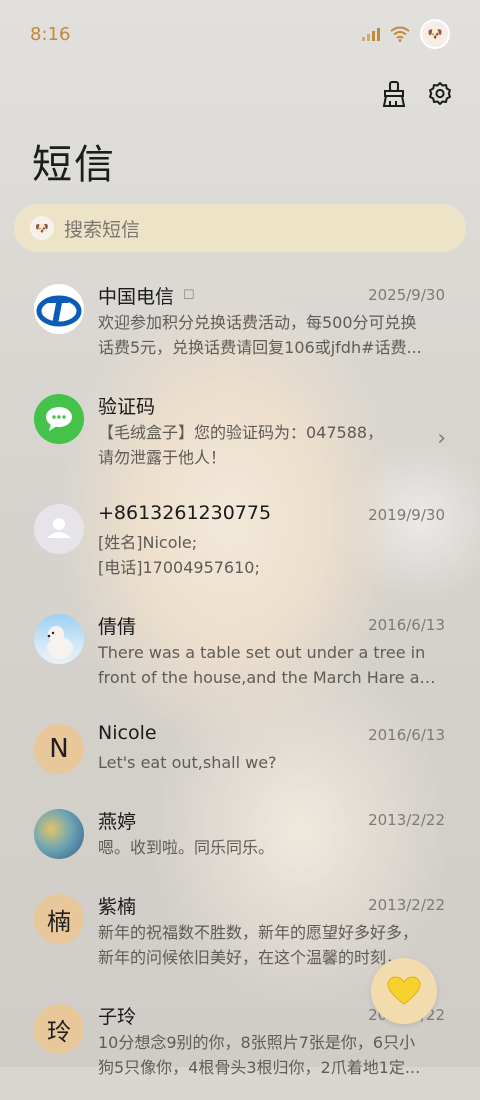 This screenshot has height=1100, width=480. Describe the element at coordinates (117, 627) in the screenshot. I see `contact-name: 倩倩` at that location.